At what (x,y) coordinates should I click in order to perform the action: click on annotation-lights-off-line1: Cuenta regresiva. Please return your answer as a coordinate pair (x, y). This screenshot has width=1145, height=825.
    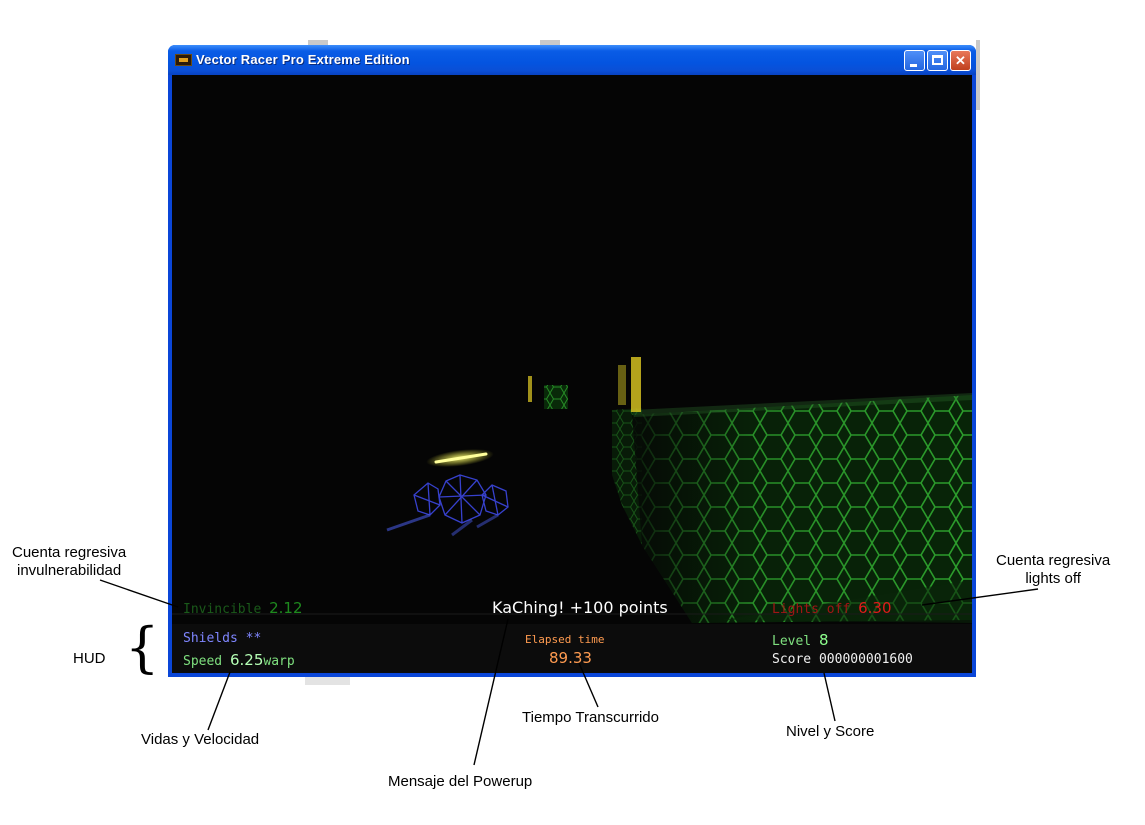
    Looking at the image, I should click on (1053, 560).